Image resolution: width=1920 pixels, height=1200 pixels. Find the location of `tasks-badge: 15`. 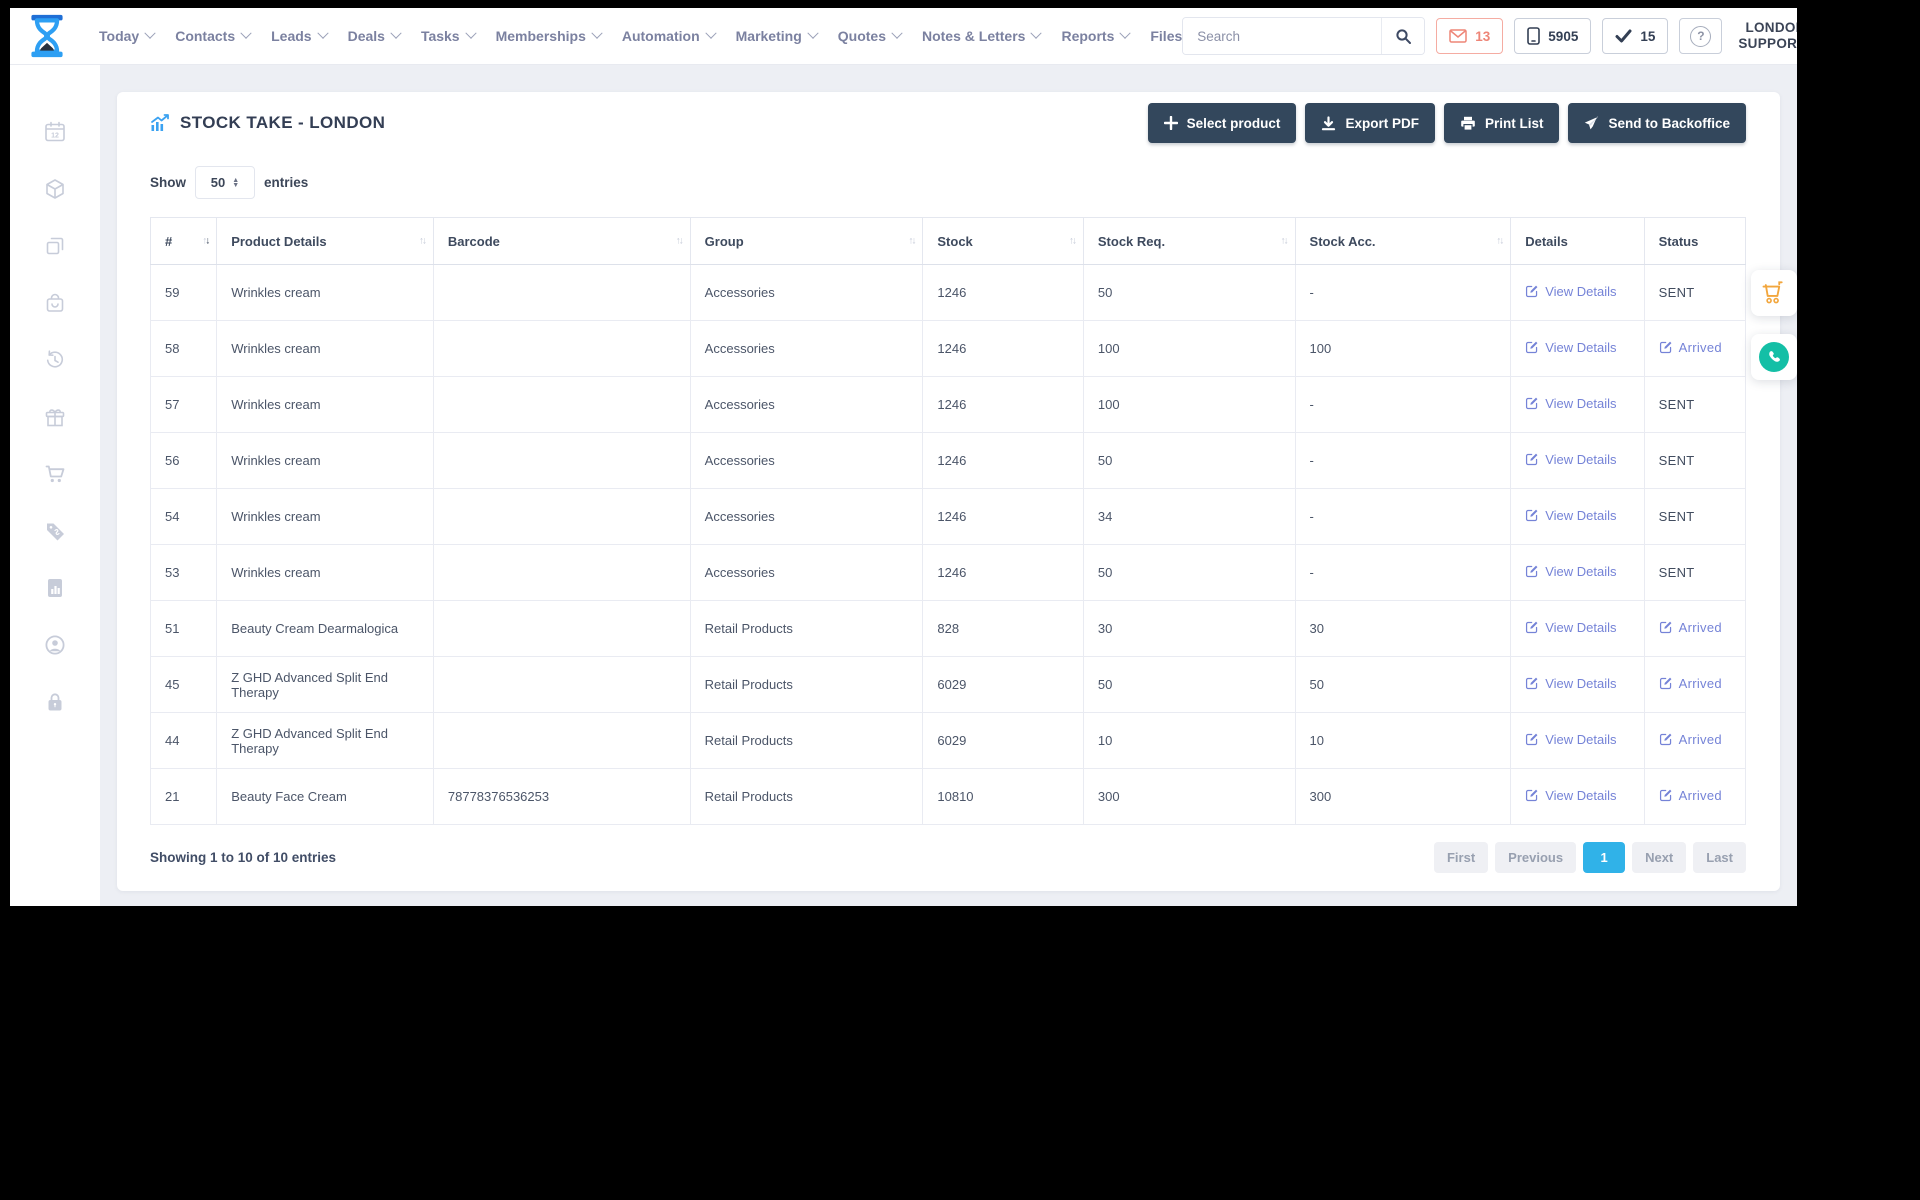

tasks-badge: 15 is located at coordinates (1635, 36).